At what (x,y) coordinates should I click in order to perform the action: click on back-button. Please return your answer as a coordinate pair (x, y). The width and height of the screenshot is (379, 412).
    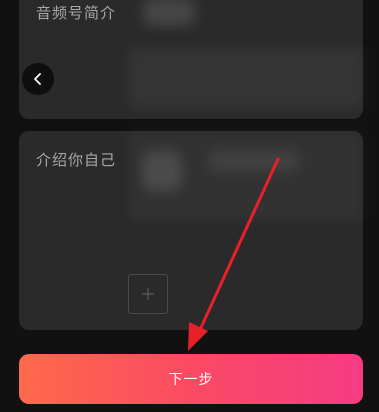
    Looking at the image, I should click on (38, 79).